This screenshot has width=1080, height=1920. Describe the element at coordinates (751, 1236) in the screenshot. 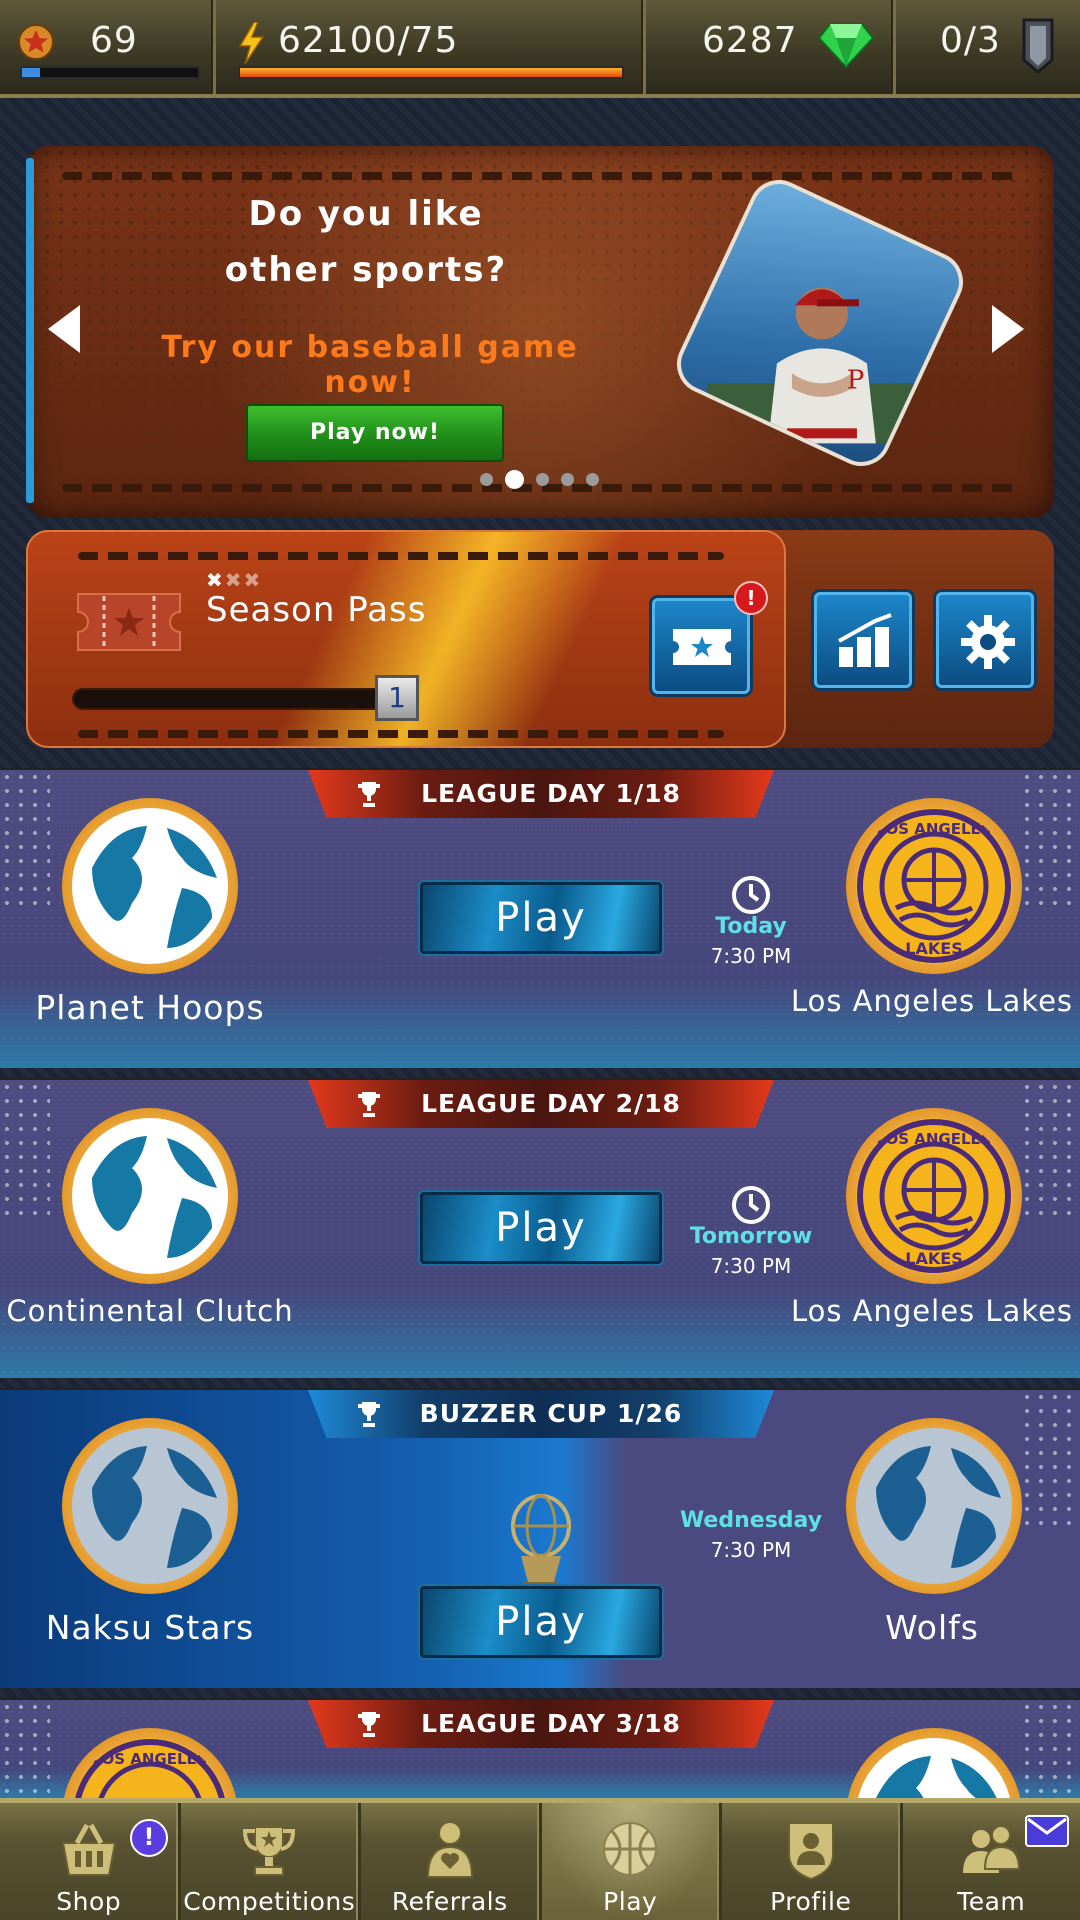

I see `match-day: Tomorrow` at that location.